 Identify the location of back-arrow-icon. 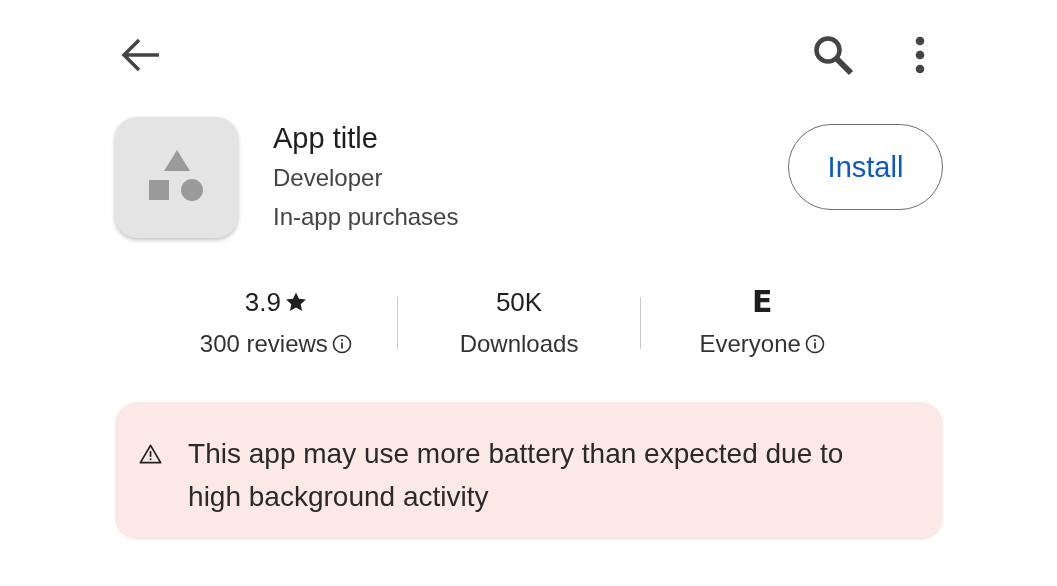
(141, 55).